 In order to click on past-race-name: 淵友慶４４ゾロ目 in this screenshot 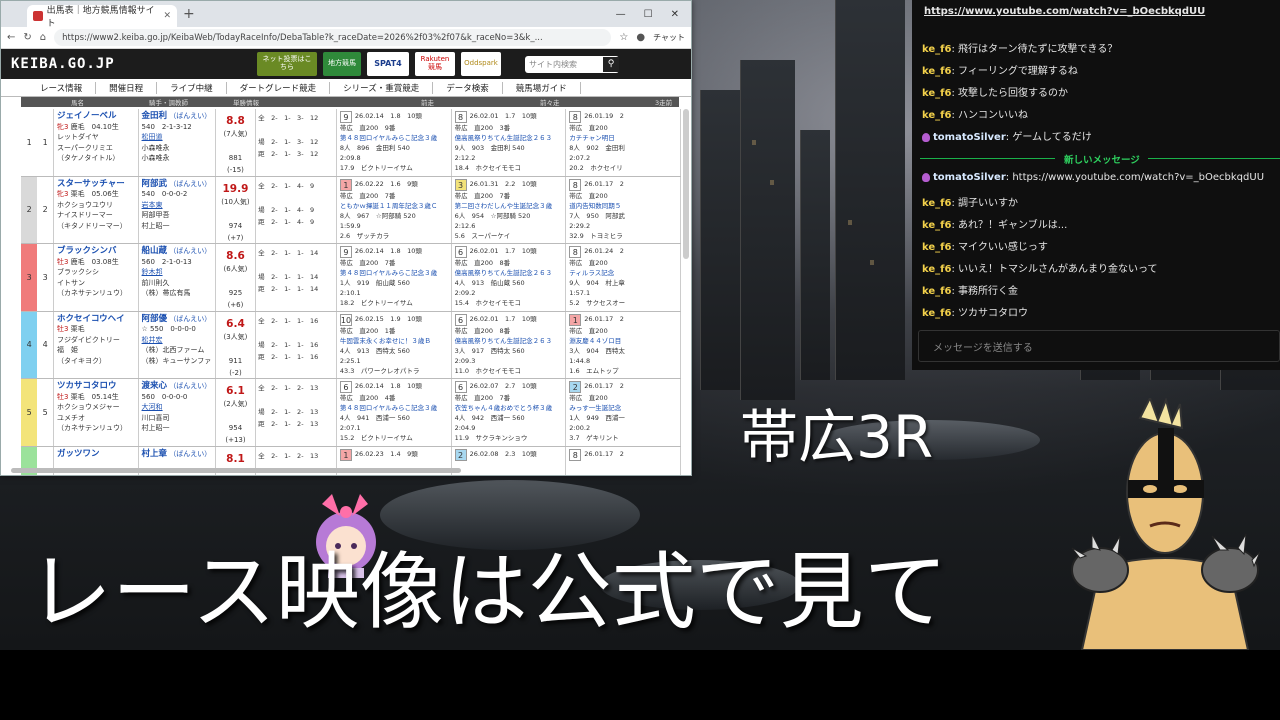, I will do `click(595, 341)`.